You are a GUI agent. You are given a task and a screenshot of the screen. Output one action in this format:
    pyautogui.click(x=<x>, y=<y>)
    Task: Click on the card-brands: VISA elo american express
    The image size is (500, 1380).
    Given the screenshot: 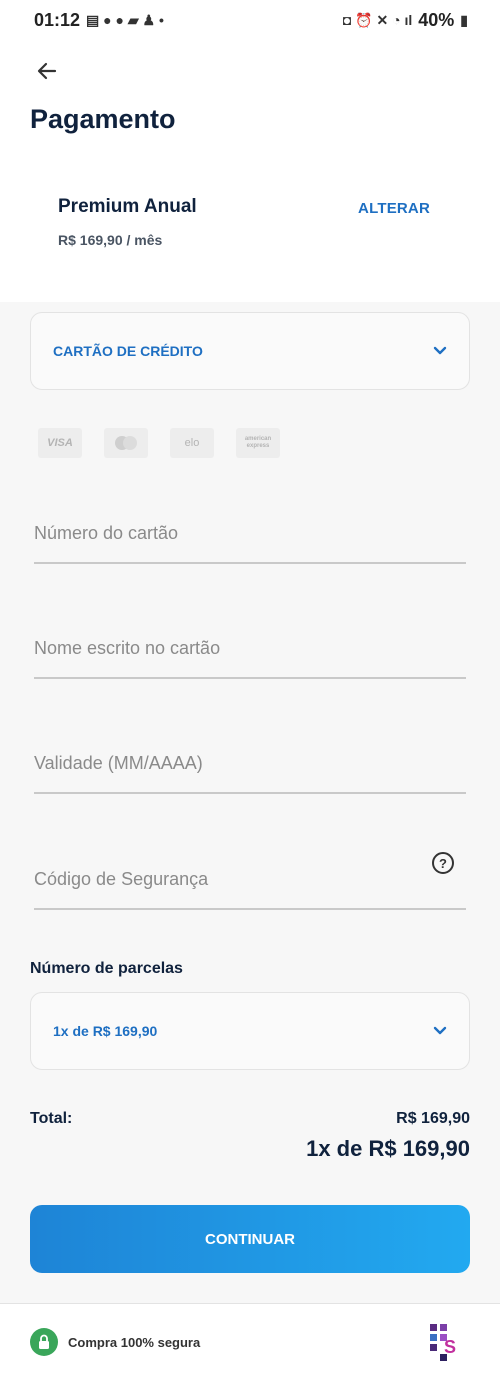 What is the action you would take?
    pyautogui.click(x=159, y=443)
    